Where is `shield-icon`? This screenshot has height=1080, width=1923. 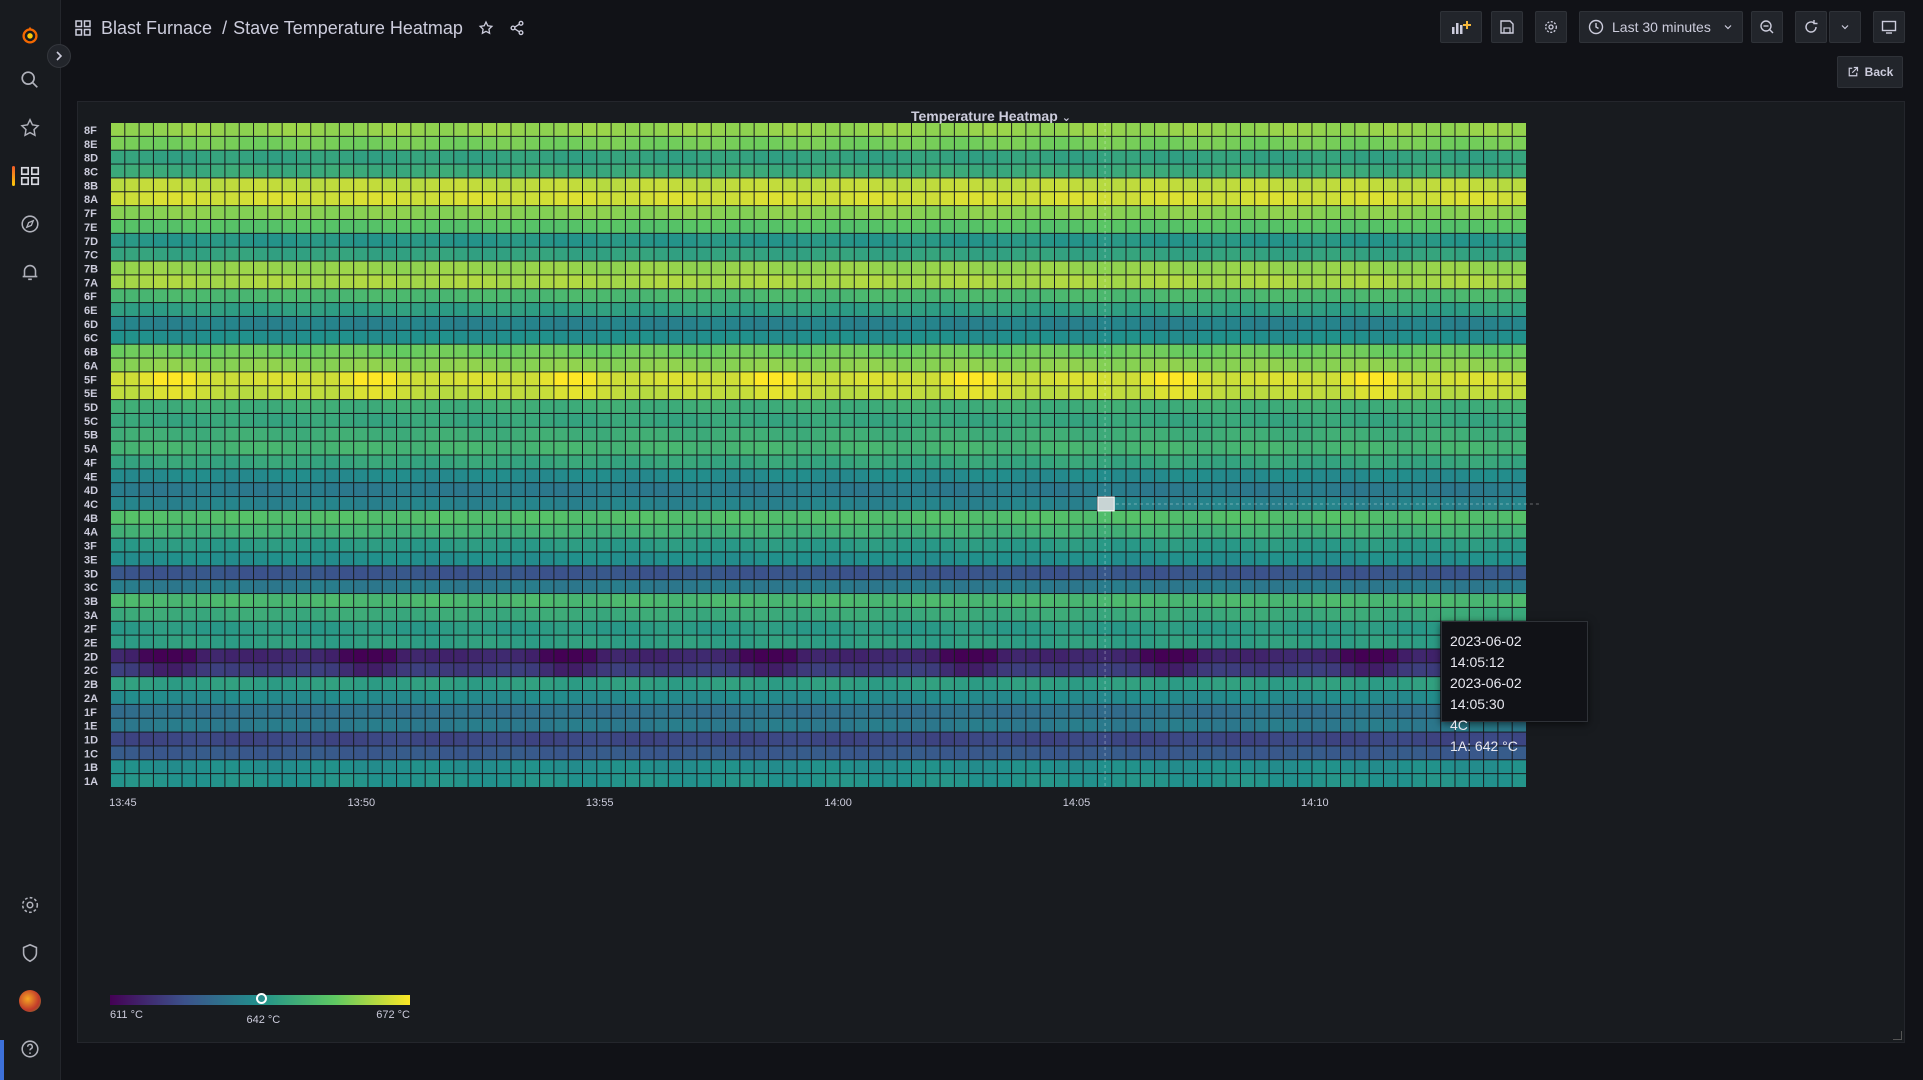 shield-icon is located at coordinates (30, 953).